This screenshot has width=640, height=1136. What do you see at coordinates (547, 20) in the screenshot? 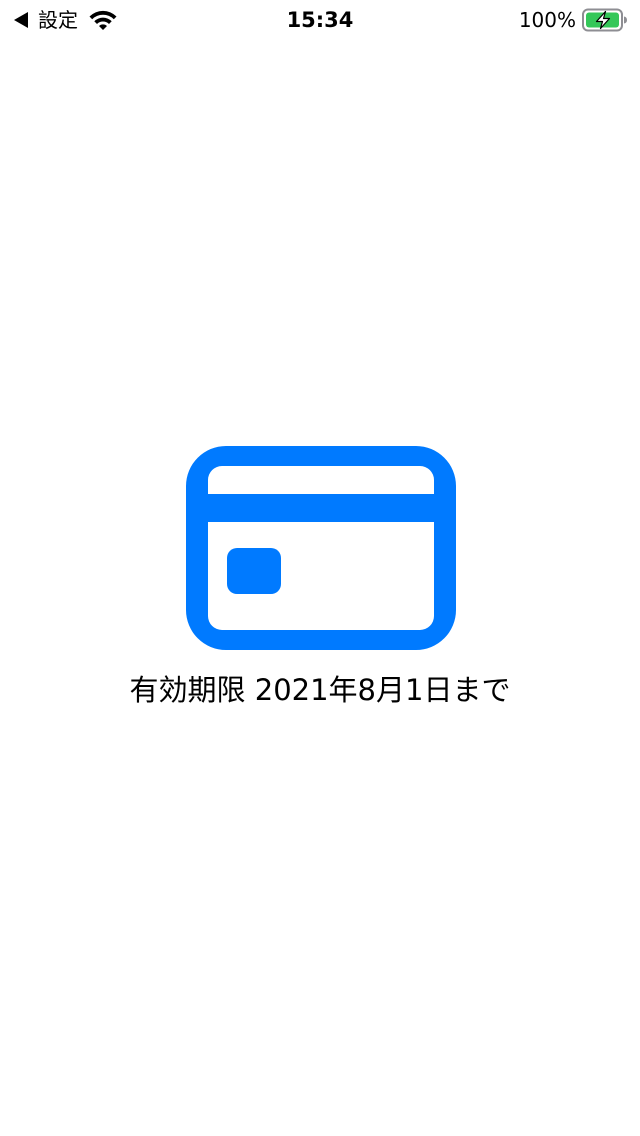
I see `battery-percentage: 100%` at bounding box center [547, 20].